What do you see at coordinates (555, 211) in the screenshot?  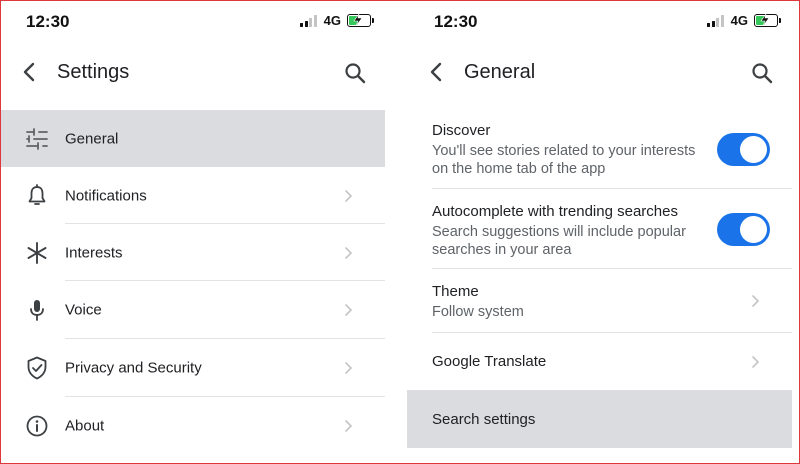 I see `setting-title: Autocomplete with trending searches` at bounding box center [555, 211].